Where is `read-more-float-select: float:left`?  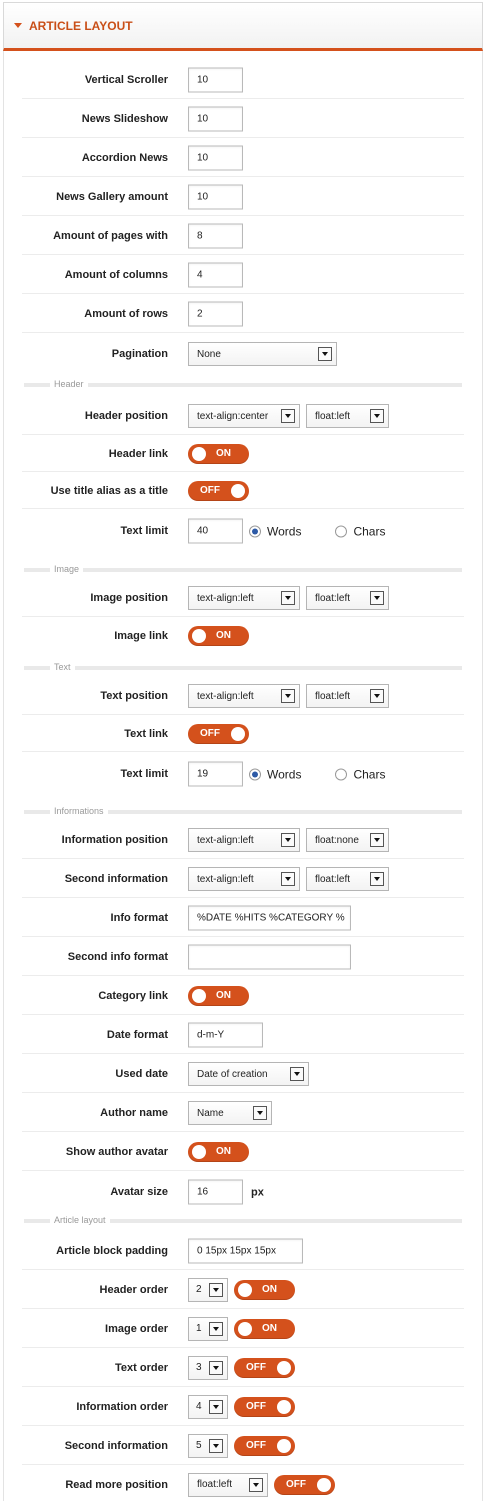 read-more-float-select: float:left is located at coordinates (228, 1484).